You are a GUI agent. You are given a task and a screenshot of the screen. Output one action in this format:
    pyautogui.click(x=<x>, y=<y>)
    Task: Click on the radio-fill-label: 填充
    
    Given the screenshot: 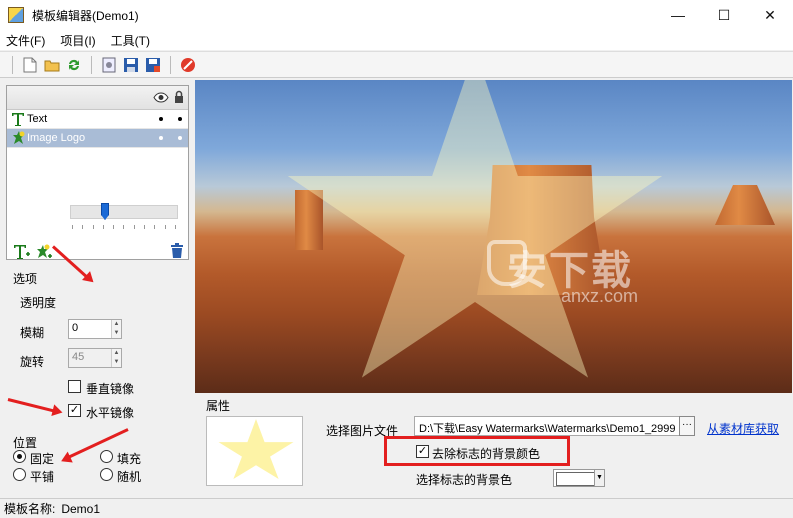 What is the action you would take?
    pyautogui.click(x=129, y=459)
    